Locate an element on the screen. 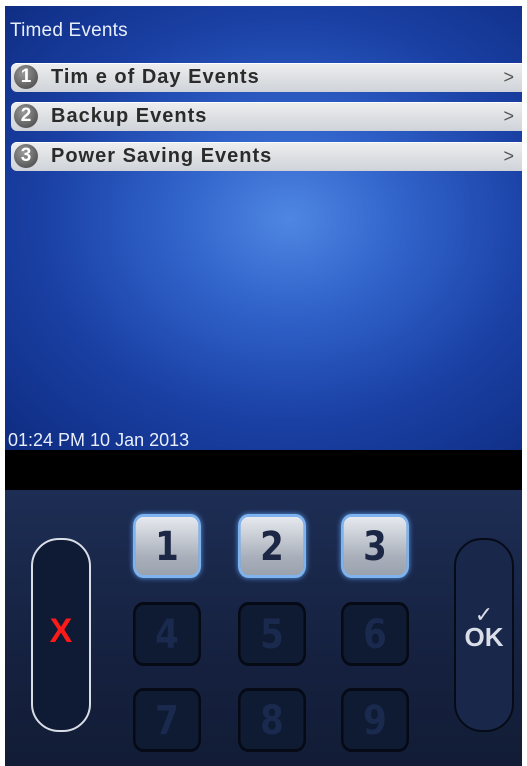 The image size is (527, 766). close-icon: X is located at coordinates (61, 631).